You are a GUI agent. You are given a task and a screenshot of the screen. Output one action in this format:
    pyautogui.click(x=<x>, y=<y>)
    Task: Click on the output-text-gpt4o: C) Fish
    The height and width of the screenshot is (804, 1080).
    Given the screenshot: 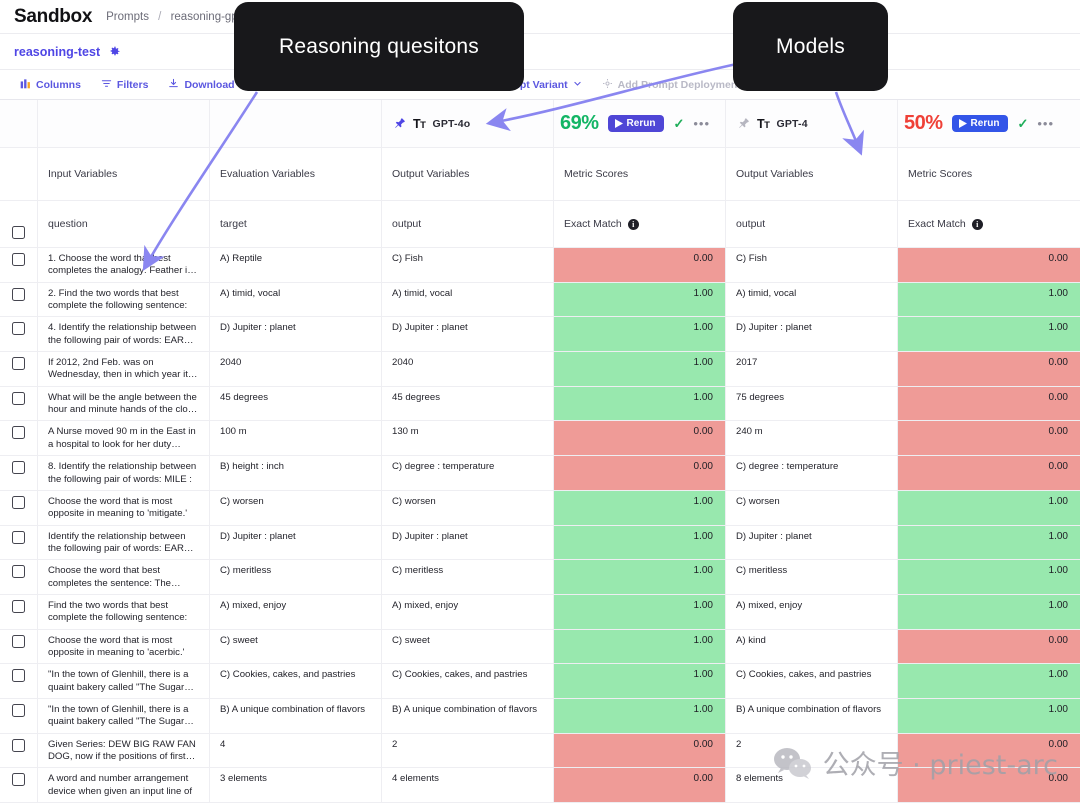 What is the action you would take?
    pyautogui.click(x=407, y=258)
    